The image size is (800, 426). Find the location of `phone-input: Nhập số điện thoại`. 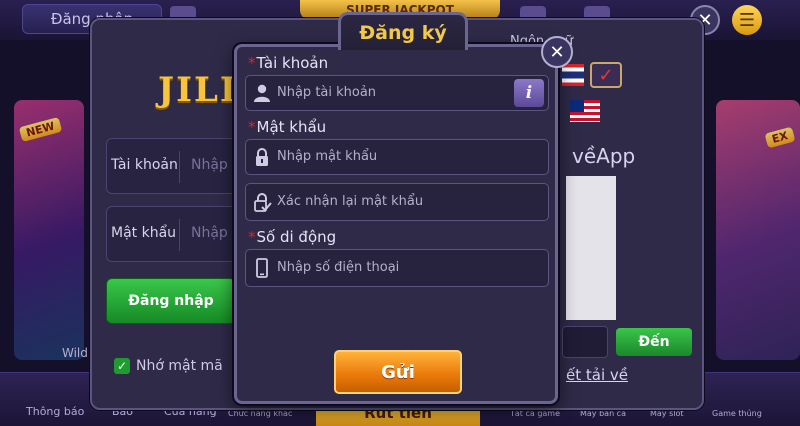

phone-input: Nhập số điện thoại is located at coordinates (397, 268).